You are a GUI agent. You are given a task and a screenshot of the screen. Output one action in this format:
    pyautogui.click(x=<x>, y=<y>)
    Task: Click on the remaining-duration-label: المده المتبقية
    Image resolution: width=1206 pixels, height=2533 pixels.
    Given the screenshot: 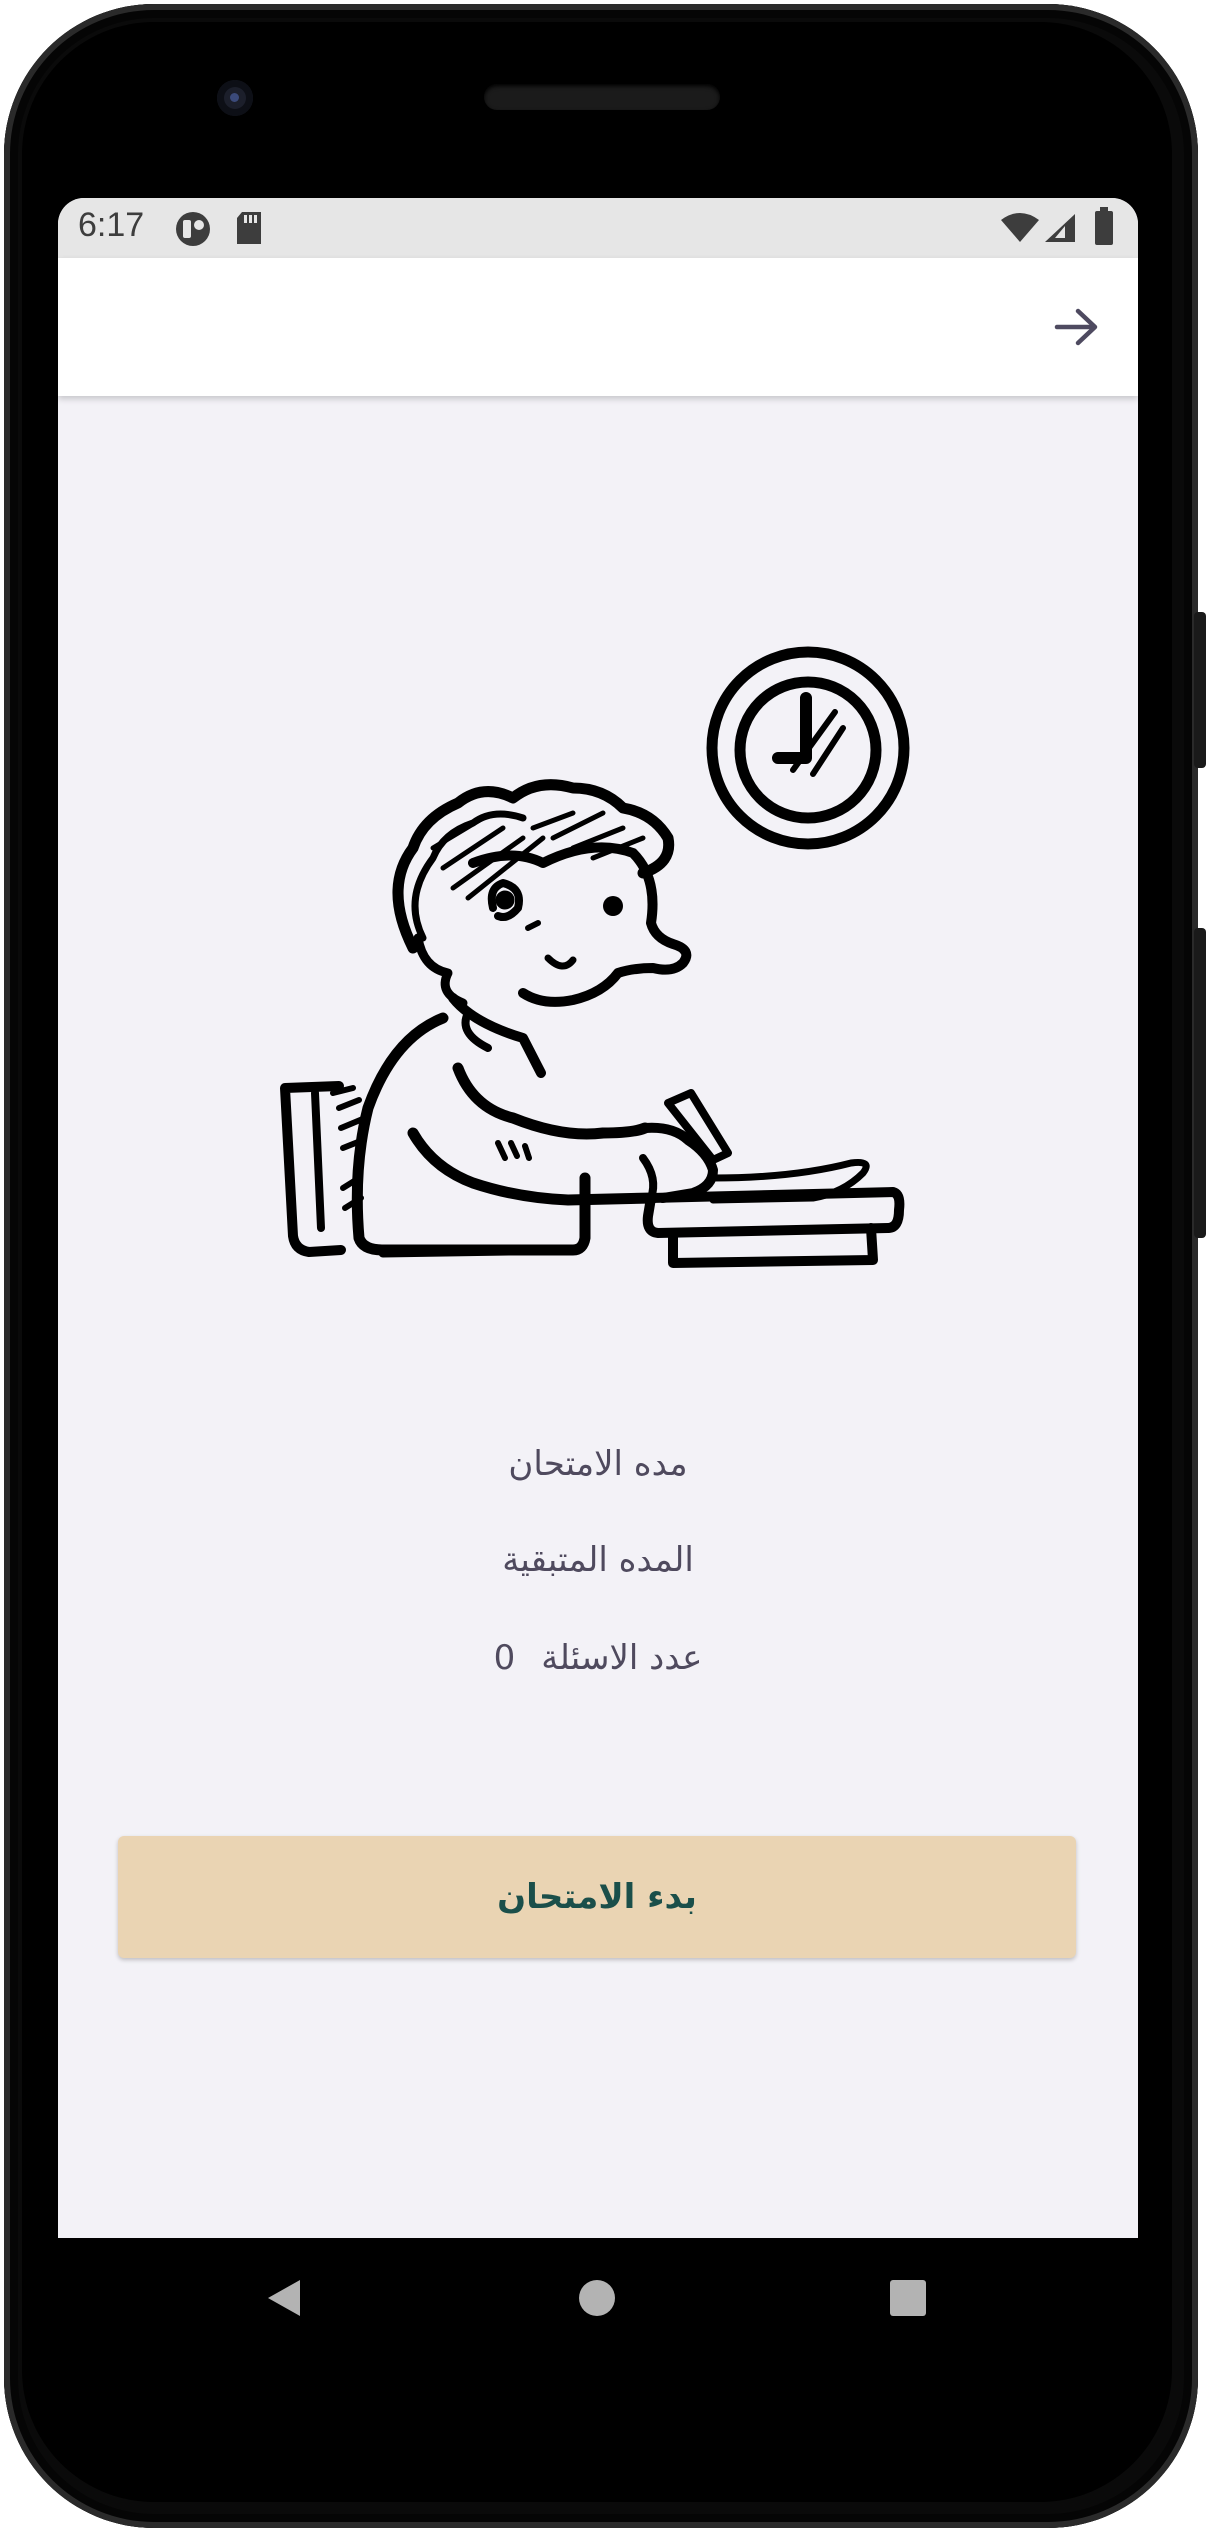 What is the action you would take?
    pyautogui.click(x=598, y=1560)
    